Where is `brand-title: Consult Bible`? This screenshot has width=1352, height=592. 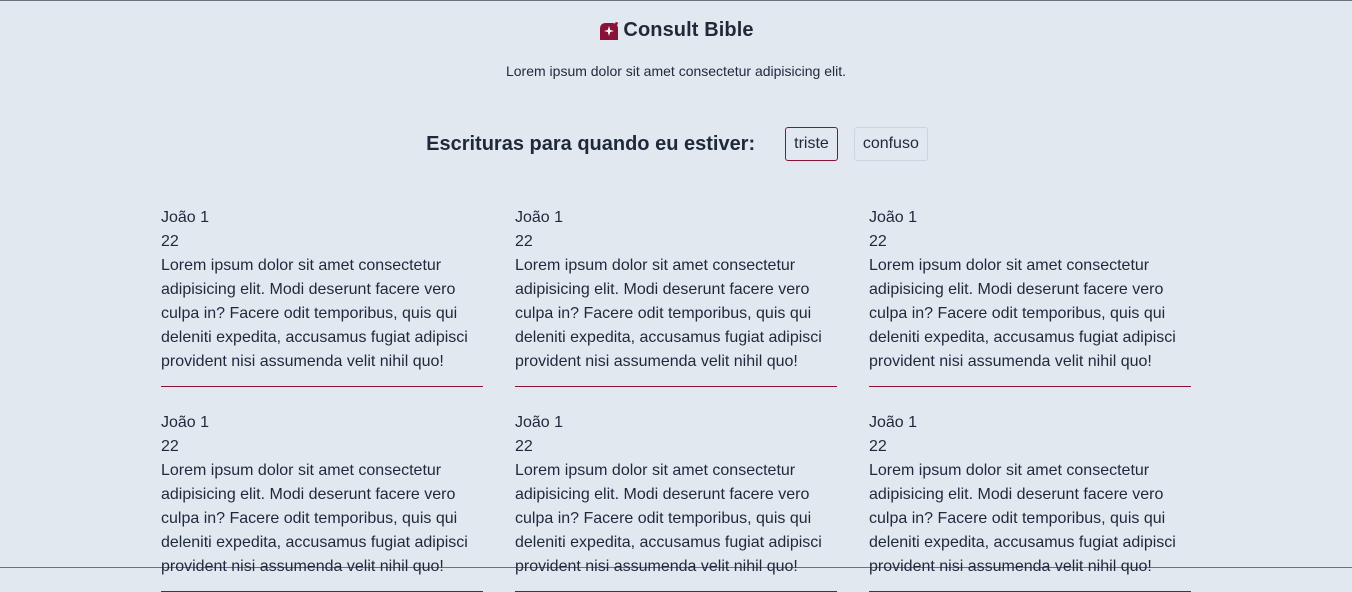 brand-title: Consult Bible is located at coordinates (688, 30).